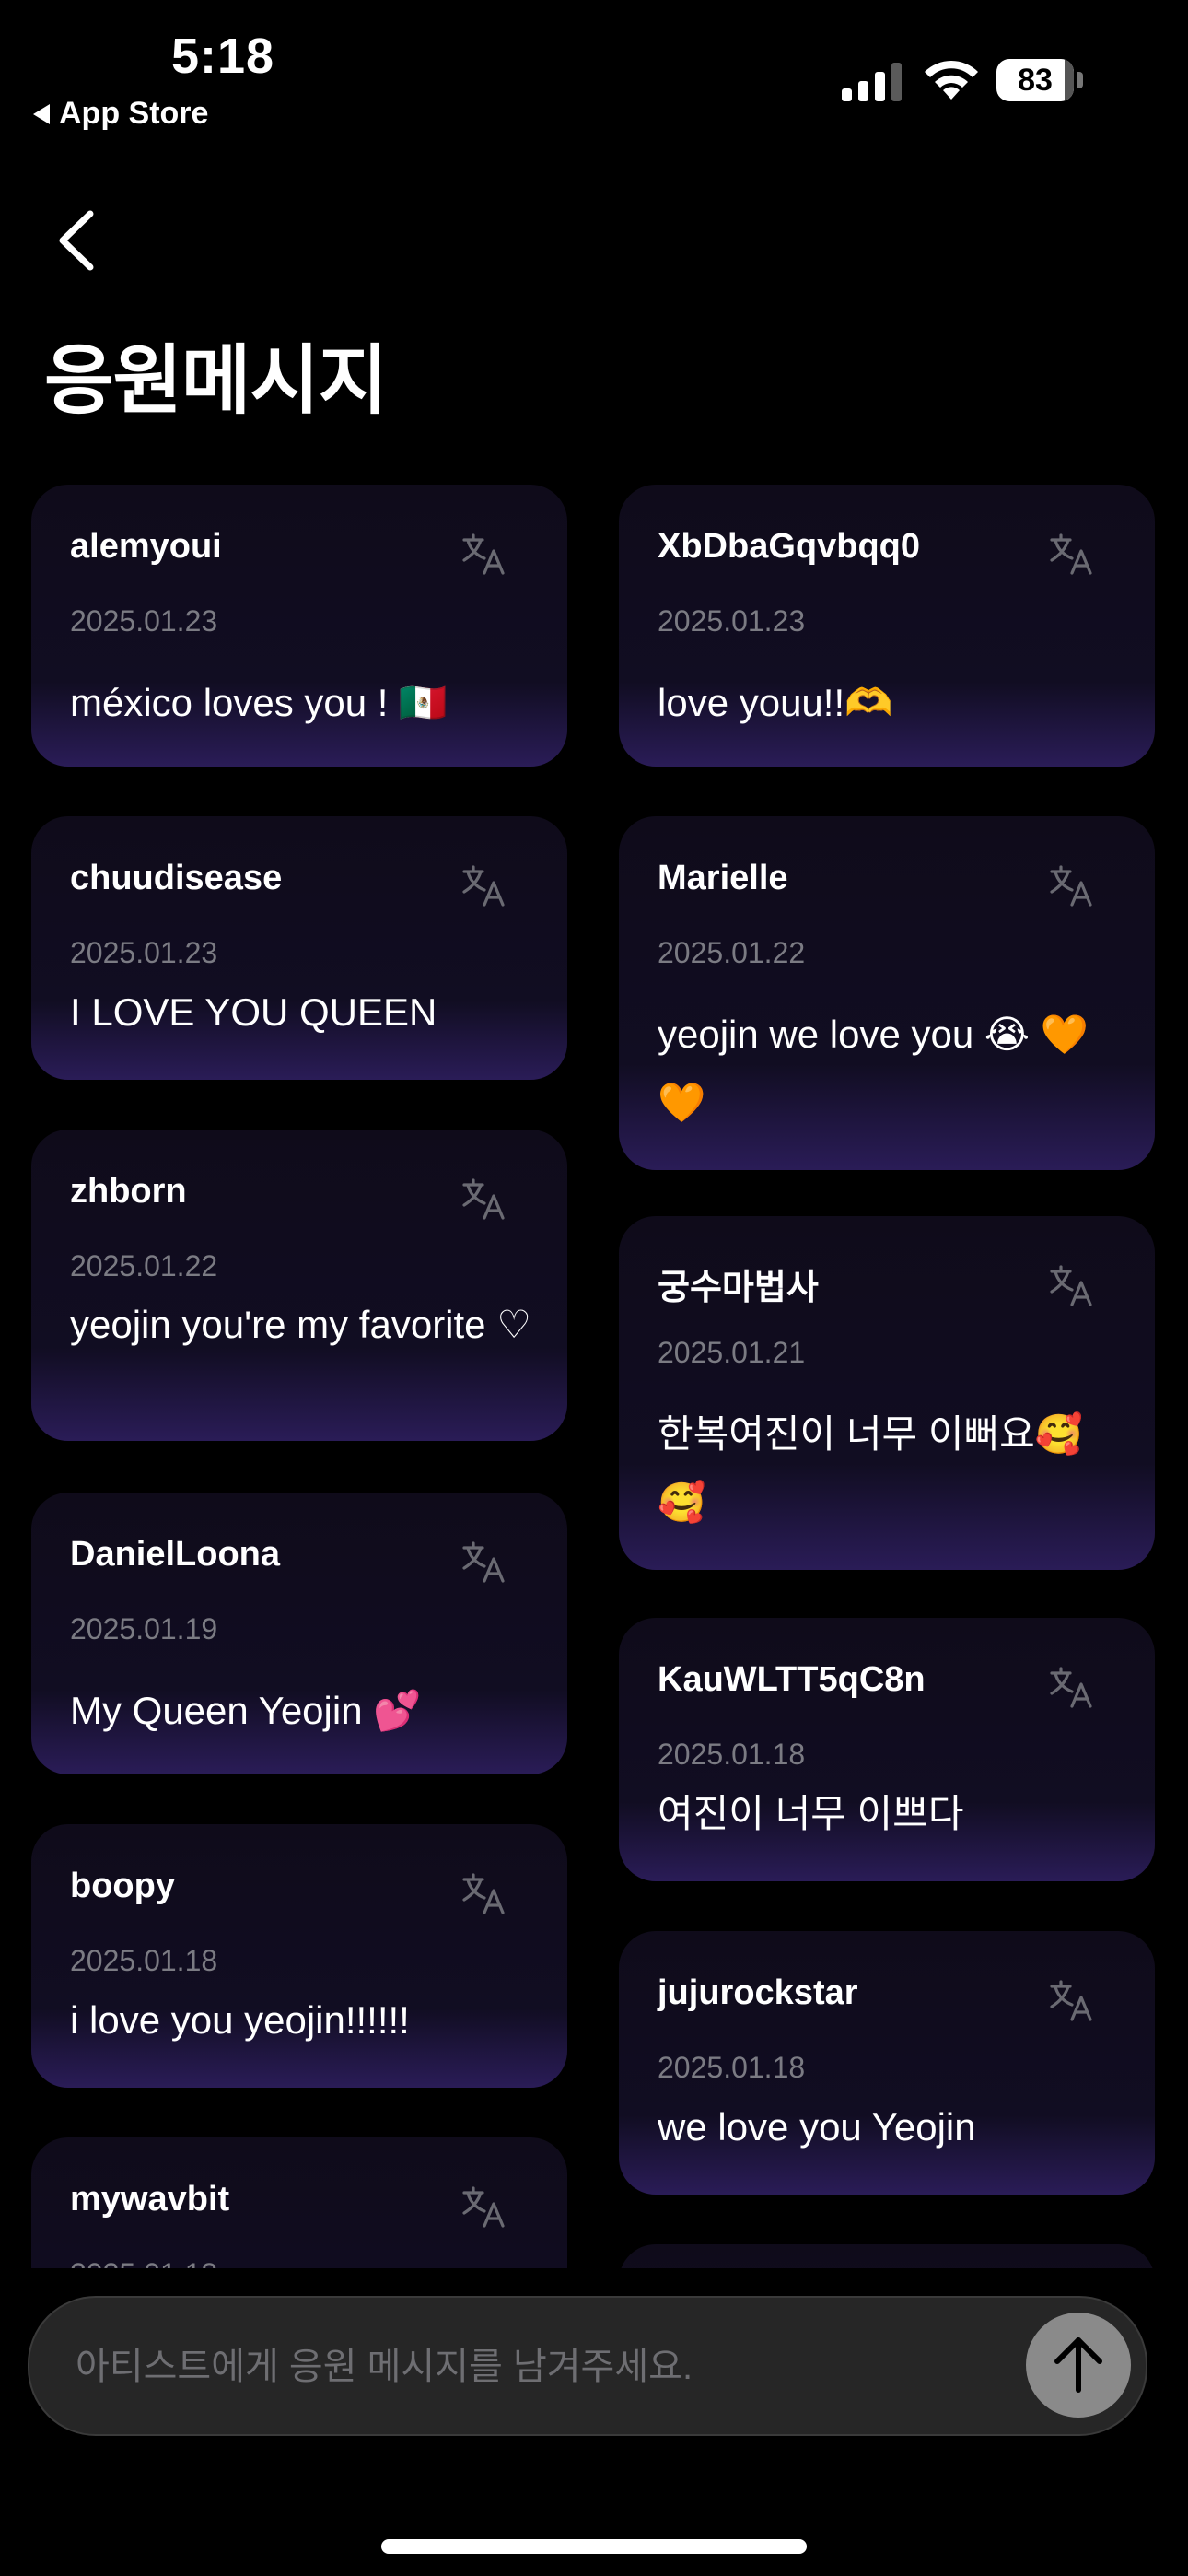  I want to click on message-text: we love you Yeojin, so click(817, 2127).